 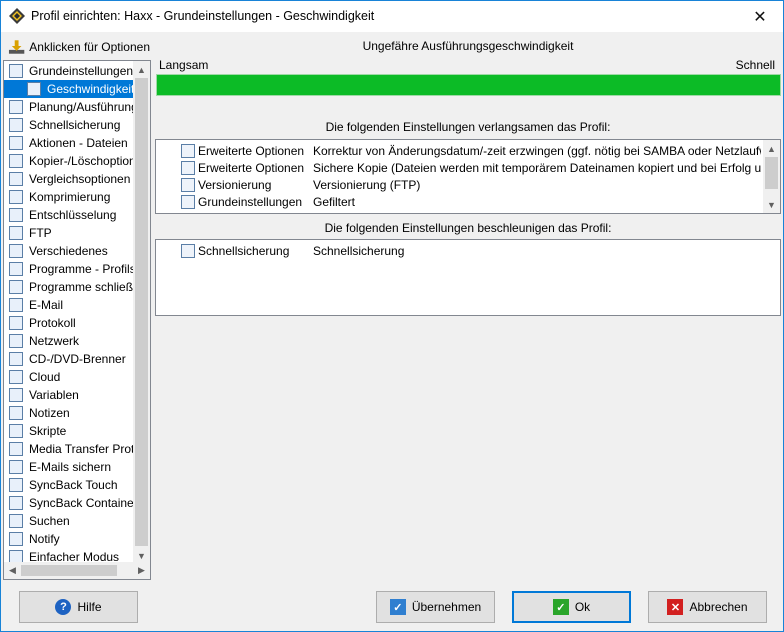 What do you see at coordinates (69, 215) in the screenshot?
I see `sidebar-item: Entschlüsselung` at bounding box center [69, 215].